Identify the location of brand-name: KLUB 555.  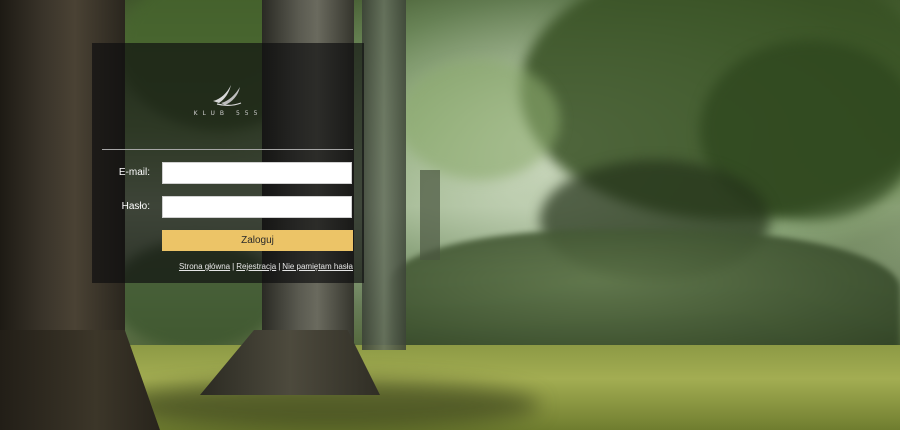
(228, 113).